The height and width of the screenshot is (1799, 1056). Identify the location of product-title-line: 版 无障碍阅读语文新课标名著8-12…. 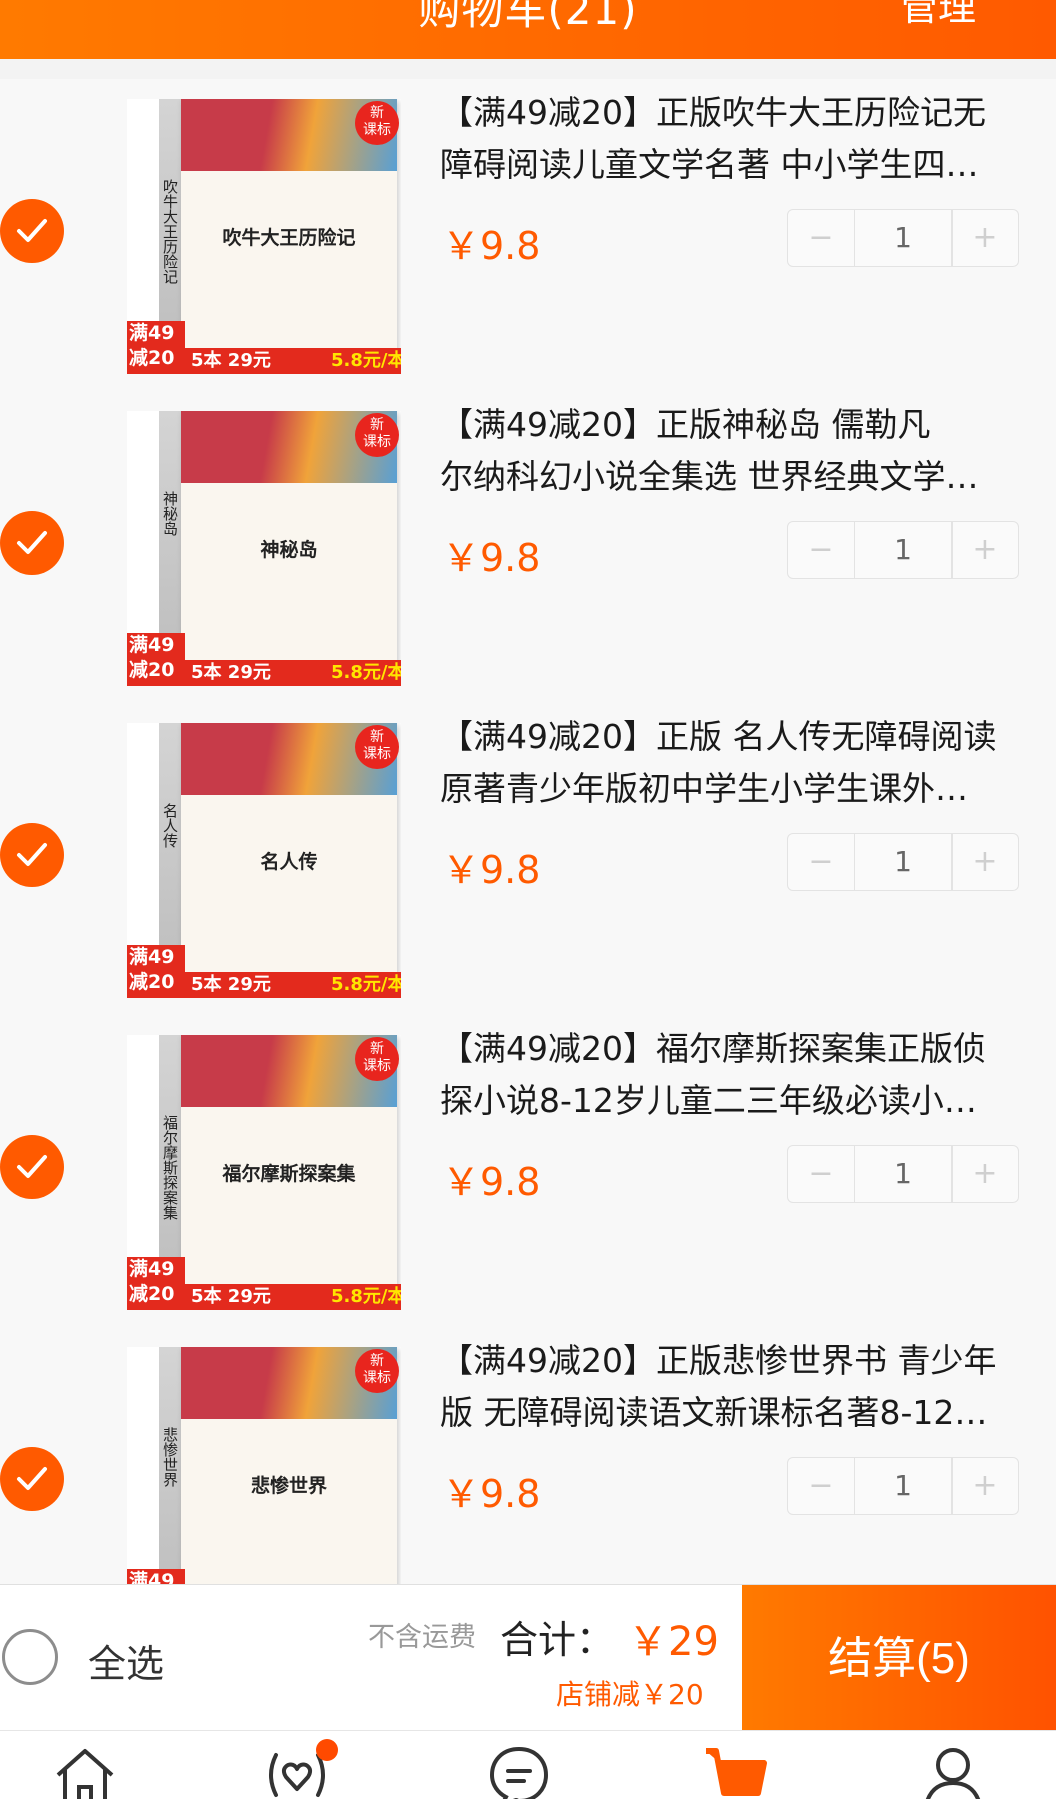
(714, 1412).